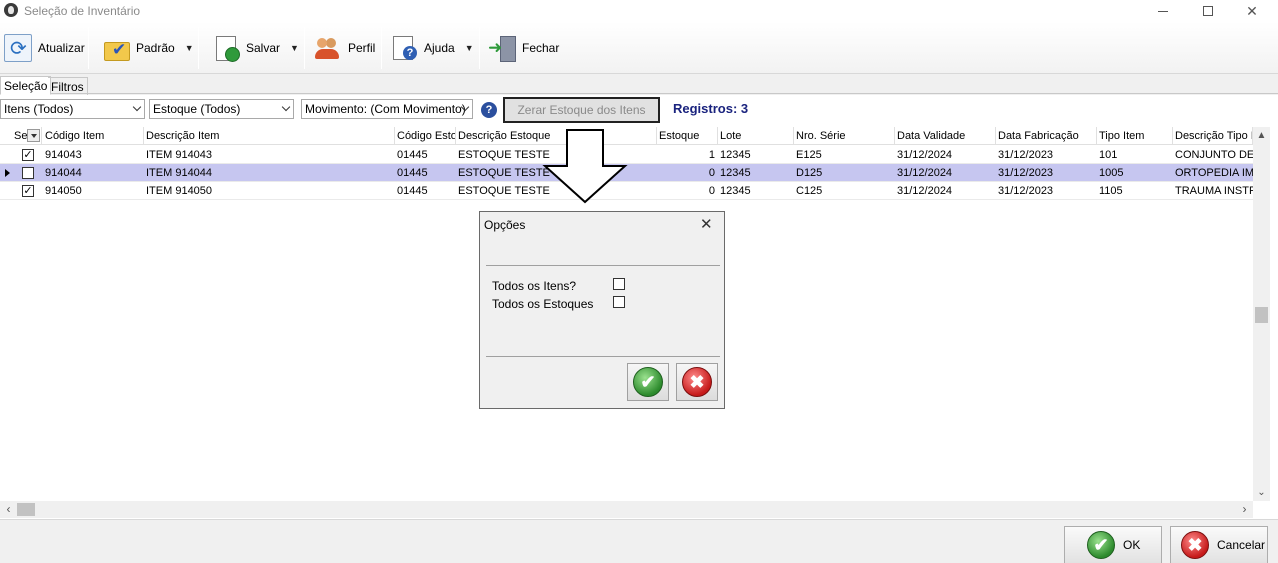 The image size is (1278, 563). Describe the element at coordinates (639, 85) in the screenshot. I see `tab-strip: Seleção Filtros` at that location.